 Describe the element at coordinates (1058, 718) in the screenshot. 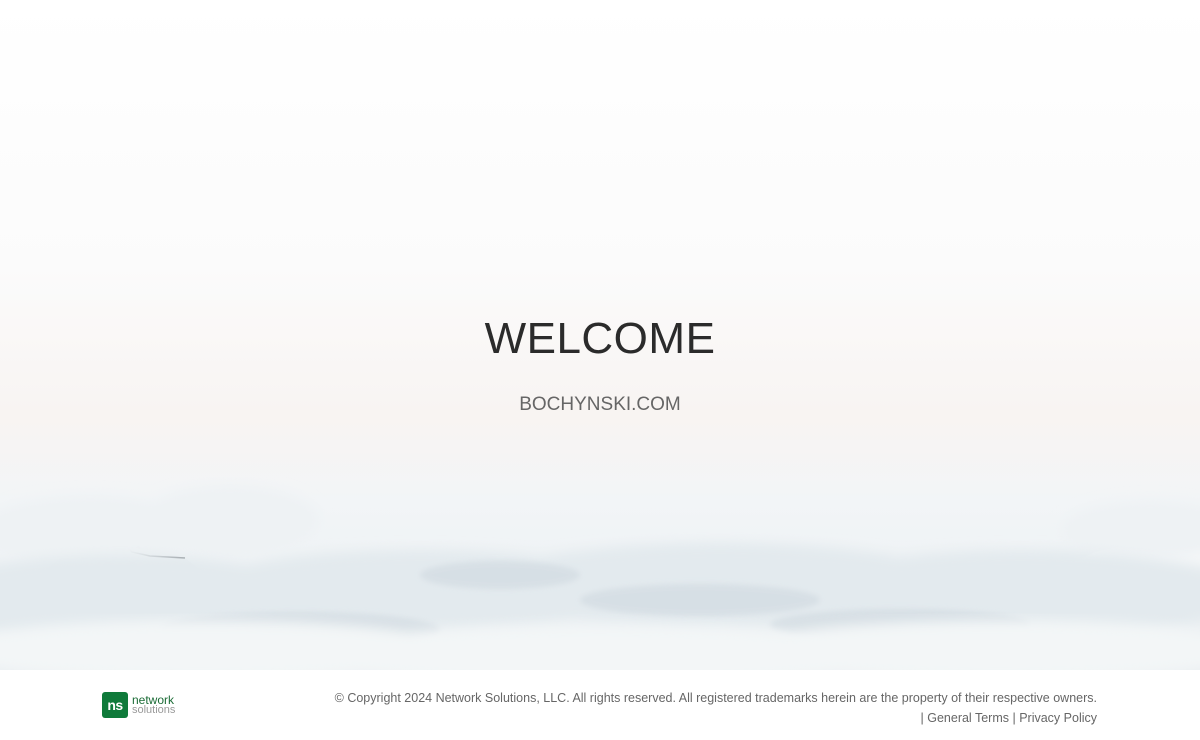

I see `privacy-policy-link: Privacy Policy` at that location.